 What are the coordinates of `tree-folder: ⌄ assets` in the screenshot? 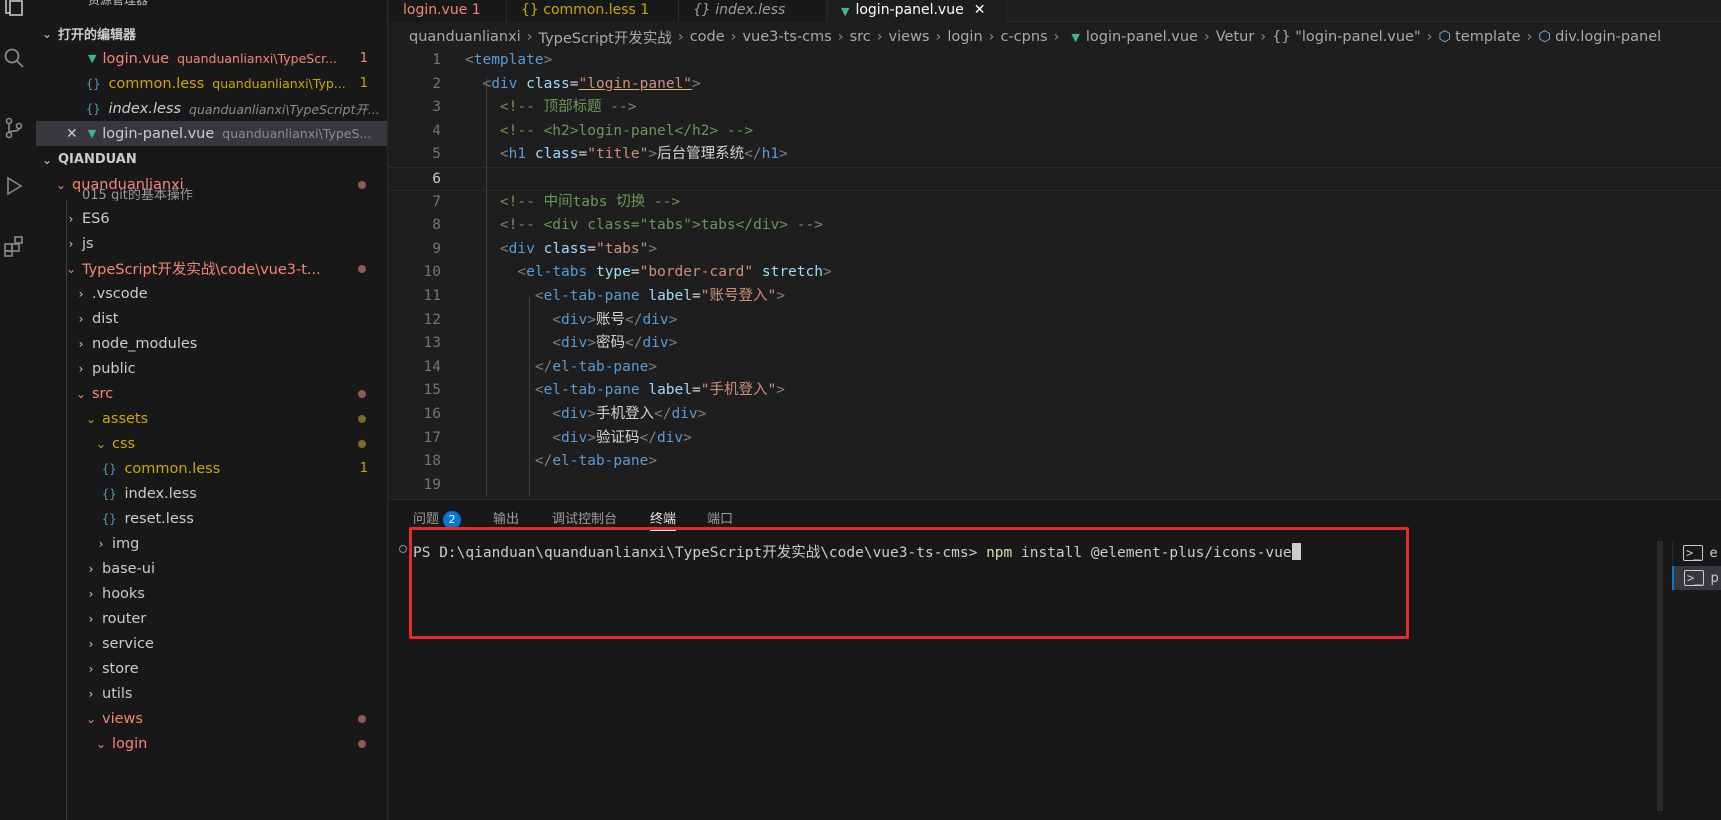 It's located at (211, 418).